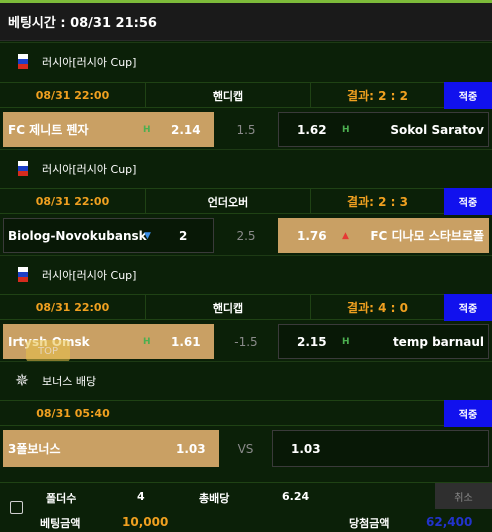 The image size is (492, 532). Describe the element at coordinates (111, 448) in the screenshot. I see `bonus-home-button: 3폴보너스 1.03` at that location.